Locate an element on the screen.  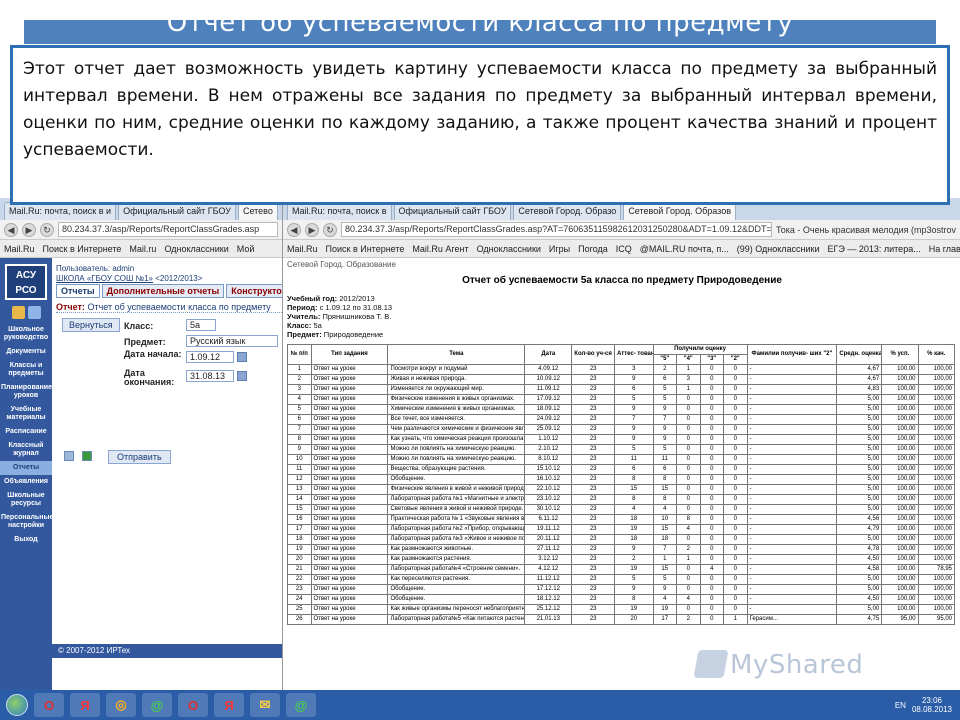
table-cell: 1 is located at coordinates (299, 369).